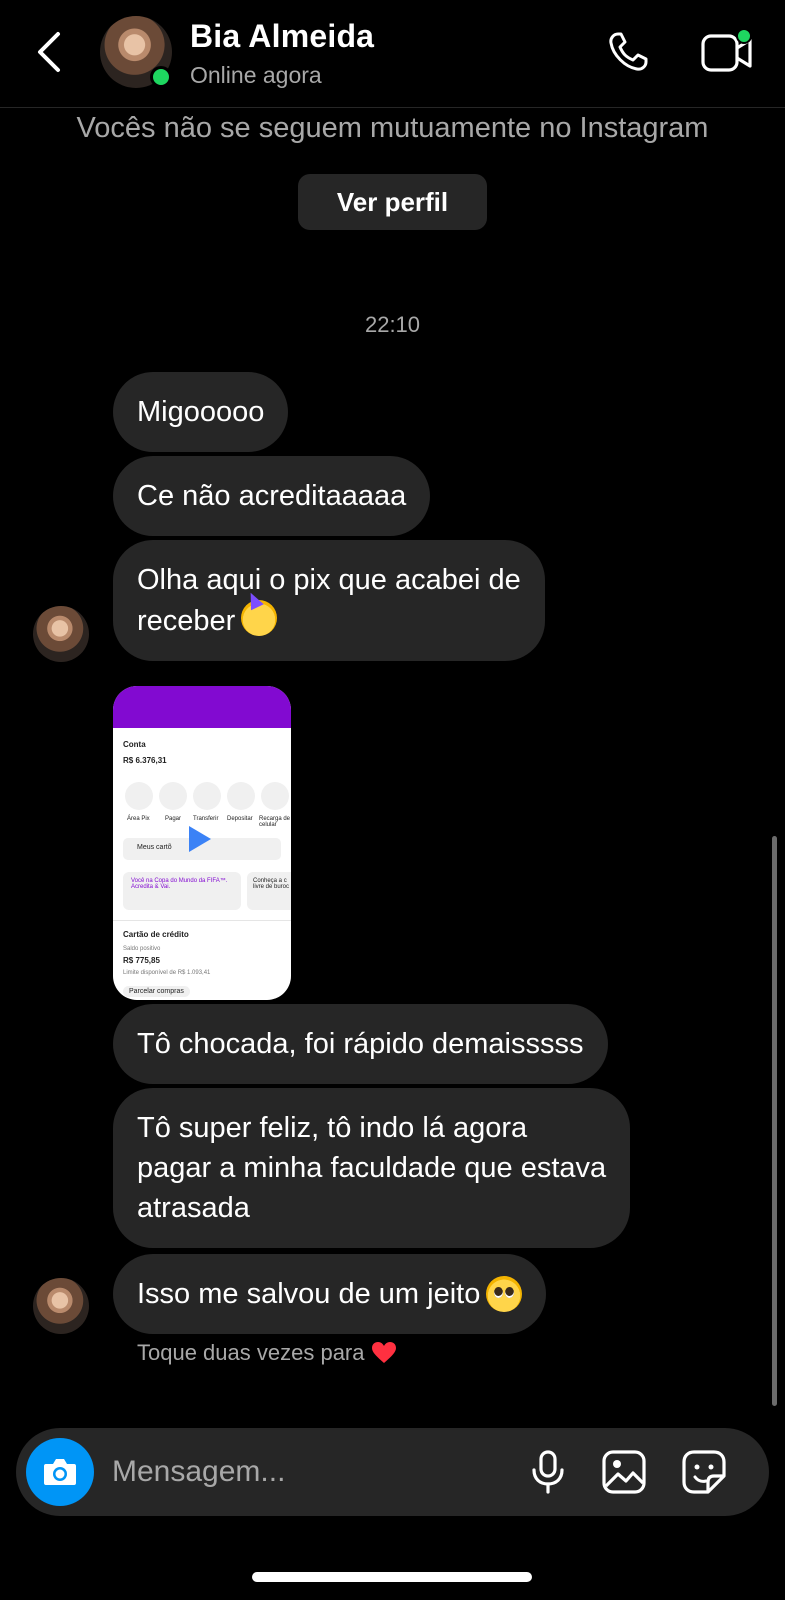 The width and height of the screenshot is (785, 1600). I want to click on message-text: Tô chocada, foi rápido demaisssss, so click(360, 1044).